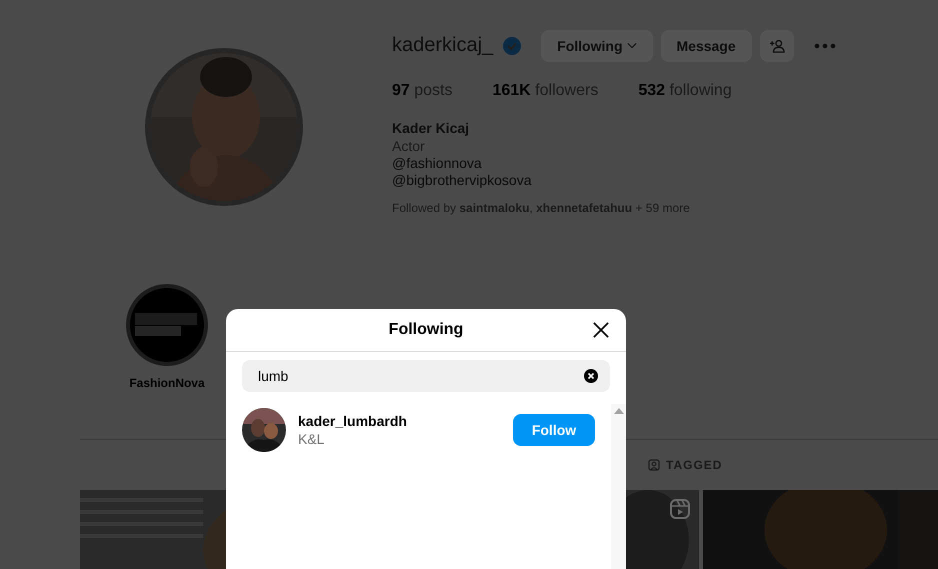  I want to click on chevron-down-icon, so click(631, 45).